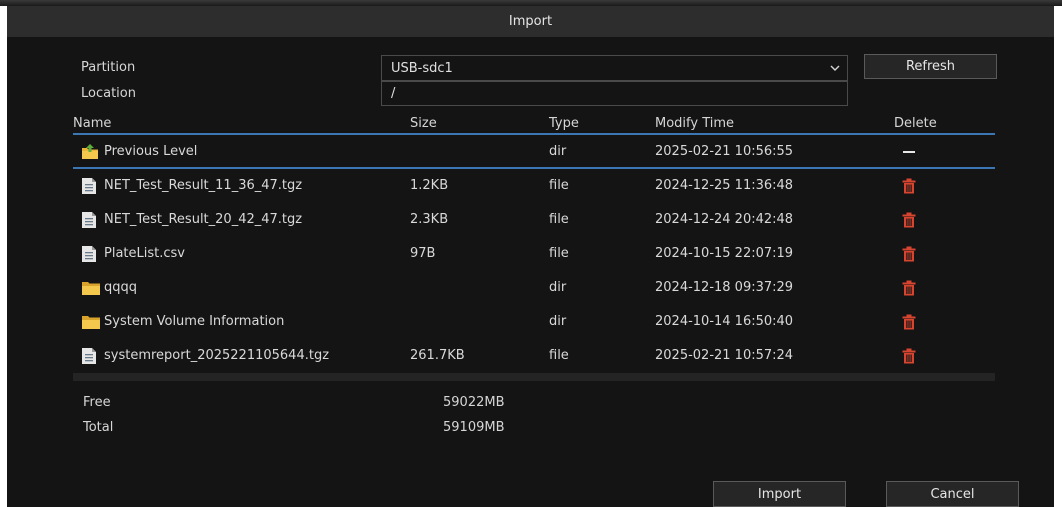  What do you see at coordinates (724, 287) in the screenshot?
I see `row-modify-time: 2024-12-18 09:37:29` at bounding box center [724, 287].